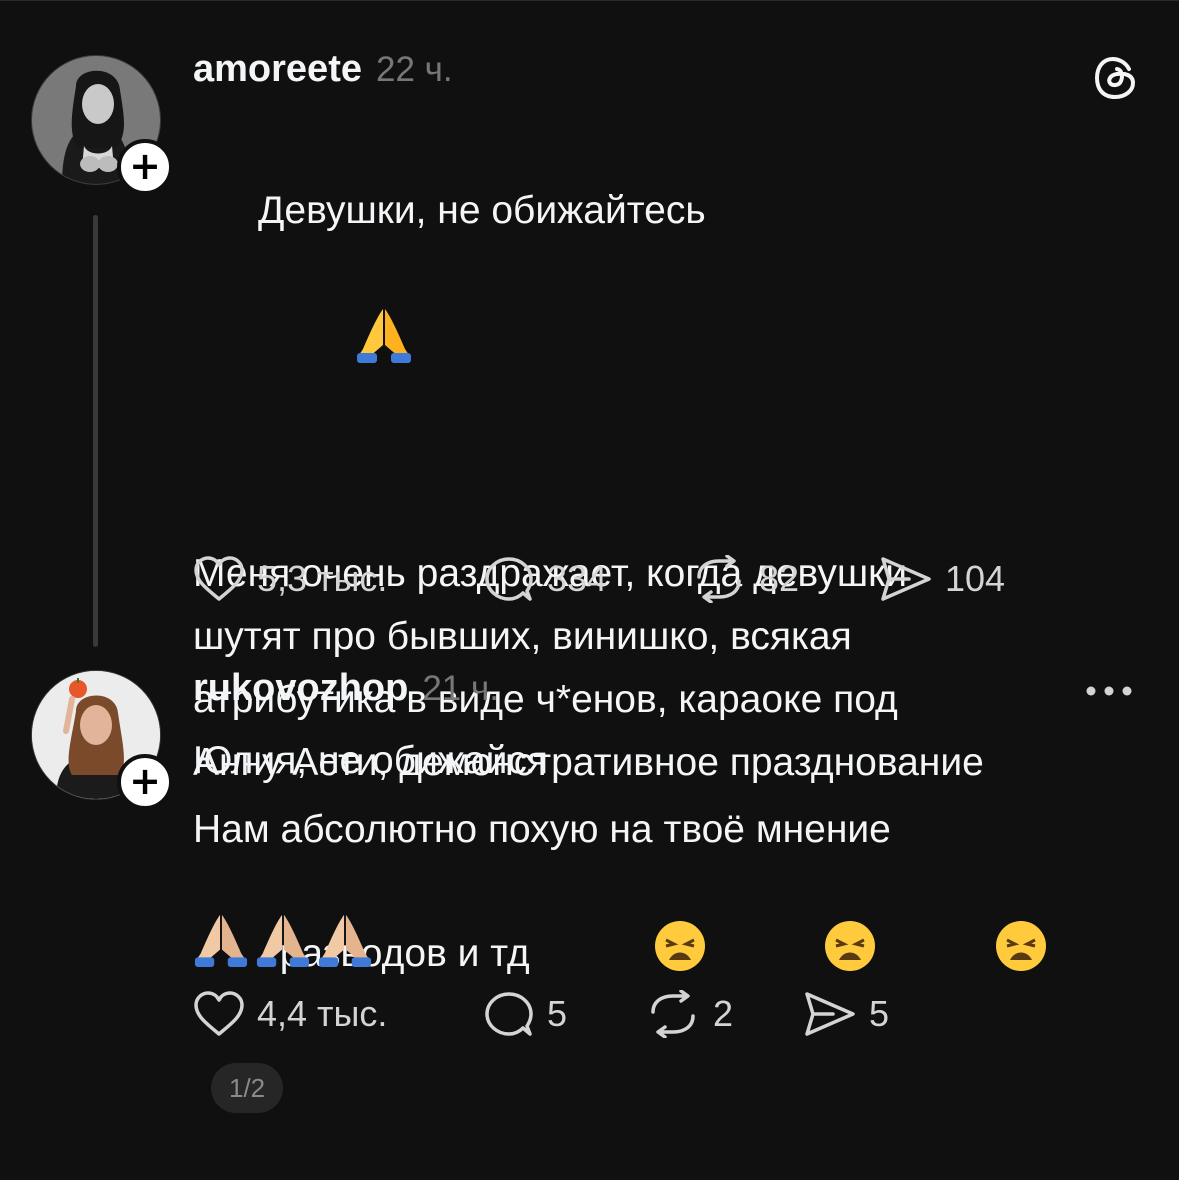  I want to click on username: amoreete, so click(277, 69).